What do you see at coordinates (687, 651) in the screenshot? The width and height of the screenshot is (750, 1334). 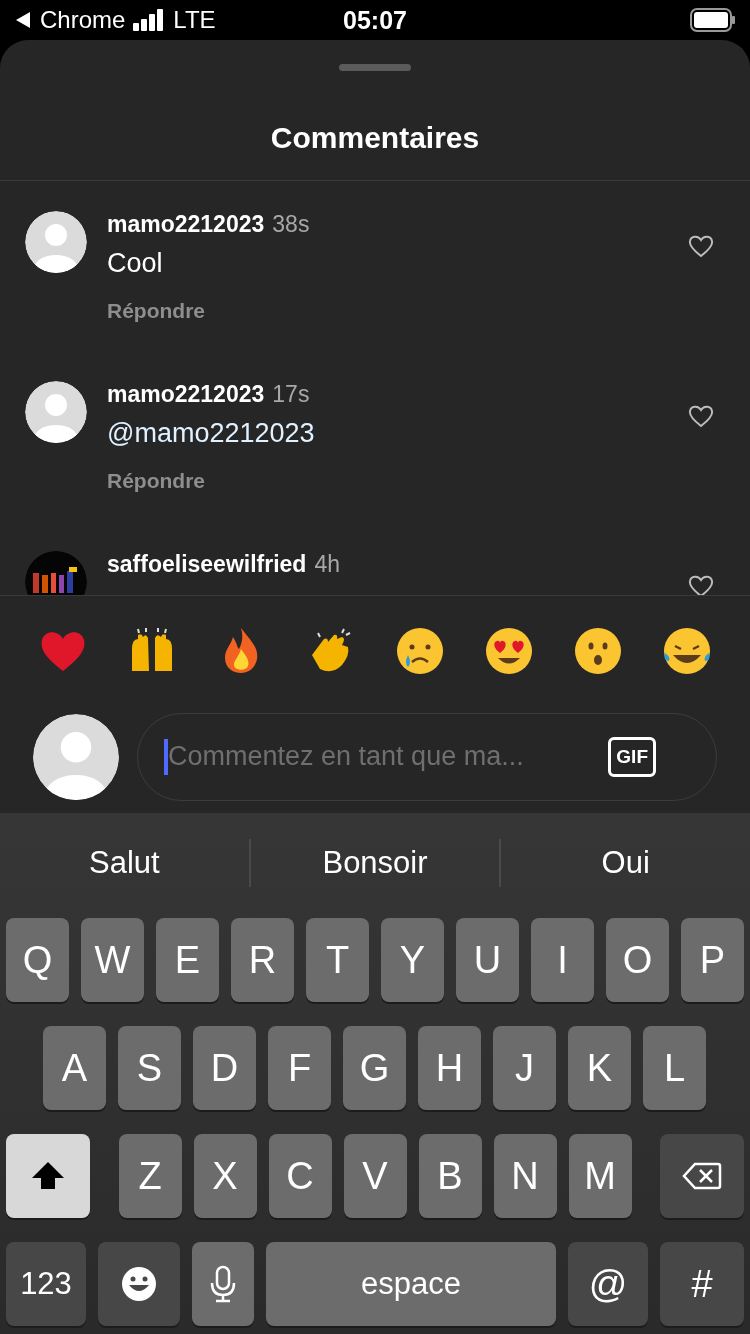 I see `laughing-face-icon` at bounding box center [687, 651].